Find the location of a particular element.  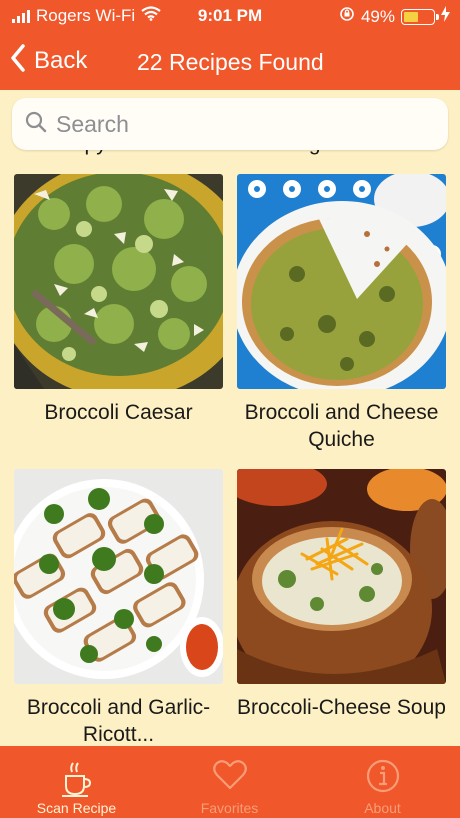

broccoli-caesar-photo is located at coordinates (118, 281).